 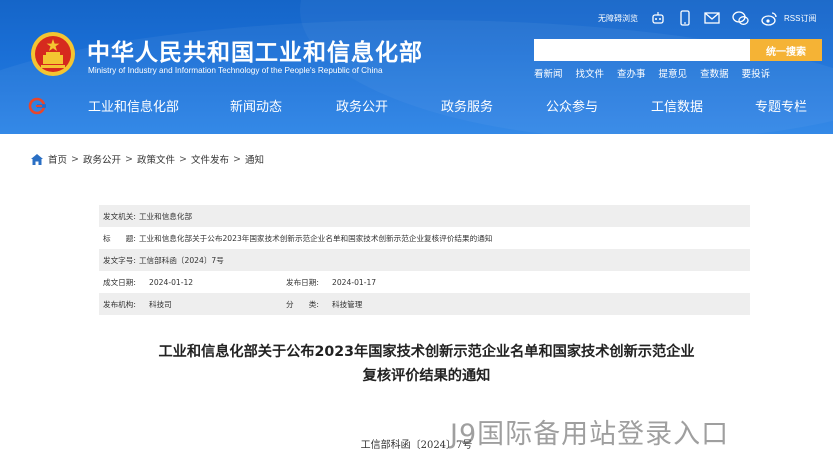 What do you see at coordinates (658, 73) in the screenshot?
I see `quick-links: 看新闻 找文件 查办事 提意见 查数据 要投诉` at bounding box center [658, 73].